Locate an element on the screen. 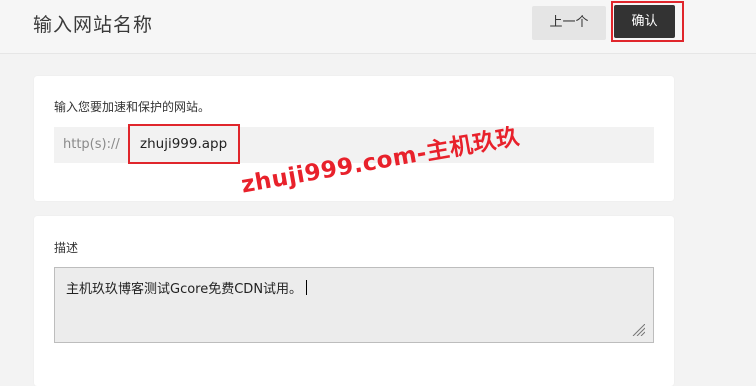 This screenshot has width=756, height=386. domain-value: zhuji999.app is located at coordinates (184, 144).